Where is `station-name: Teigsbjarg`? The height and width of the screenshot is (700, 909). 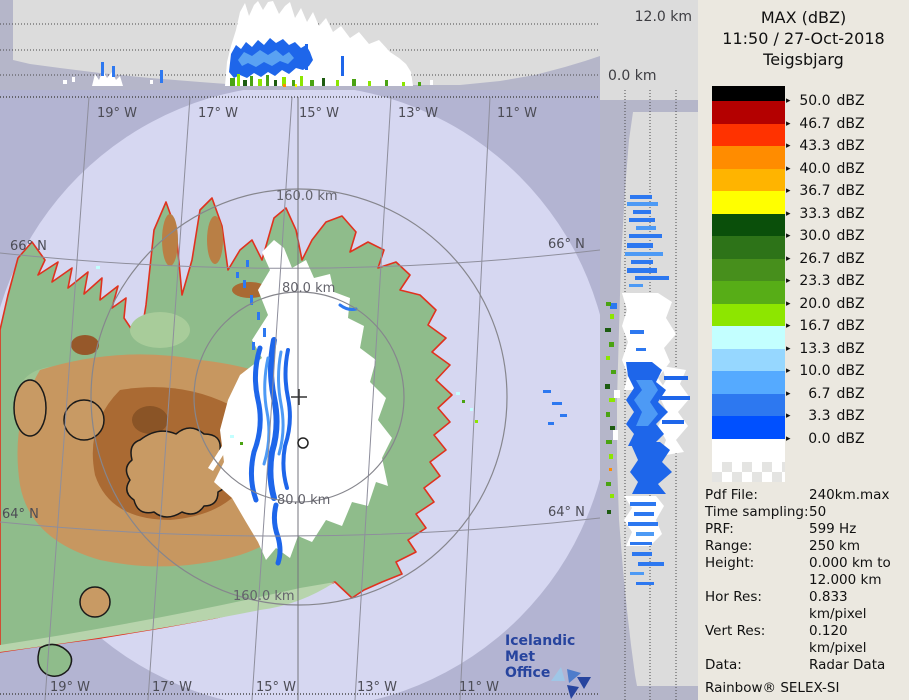 station-name: Teigsbjarg is located at coordinates (803, 59).